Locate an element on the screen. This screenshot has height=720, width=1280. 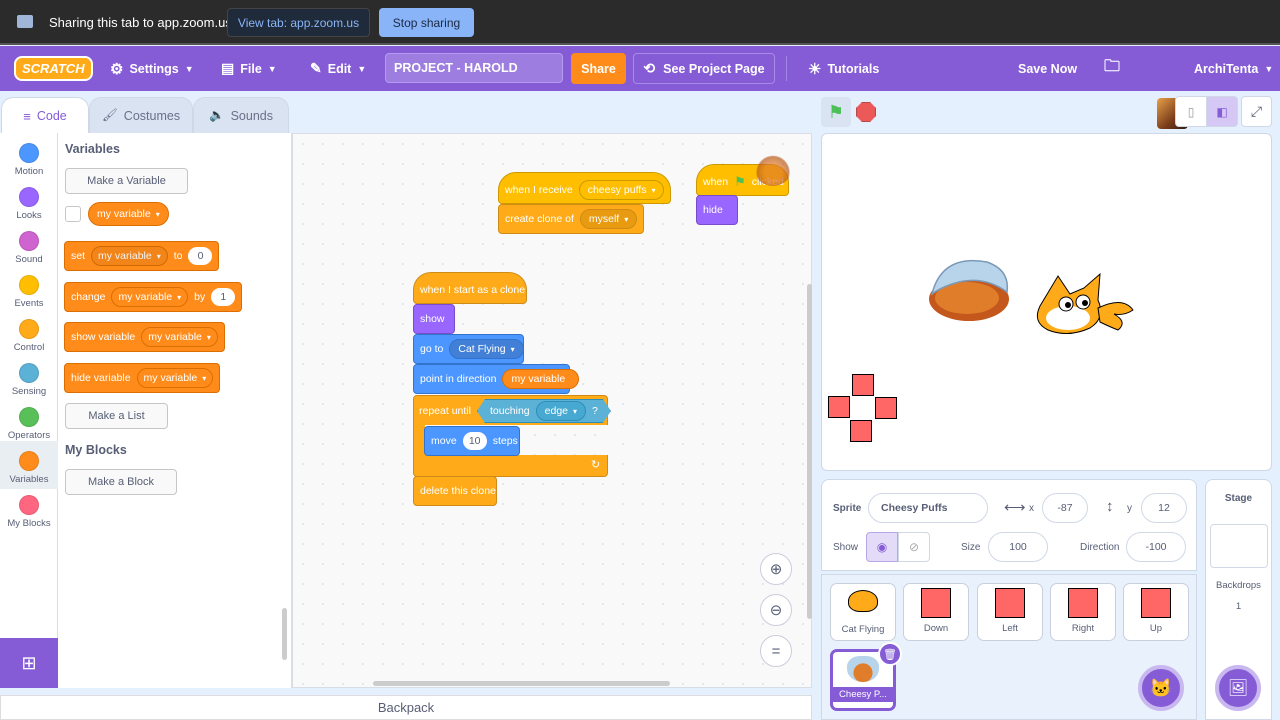
stage-thumbnail is located at coordinates (1239, 546).